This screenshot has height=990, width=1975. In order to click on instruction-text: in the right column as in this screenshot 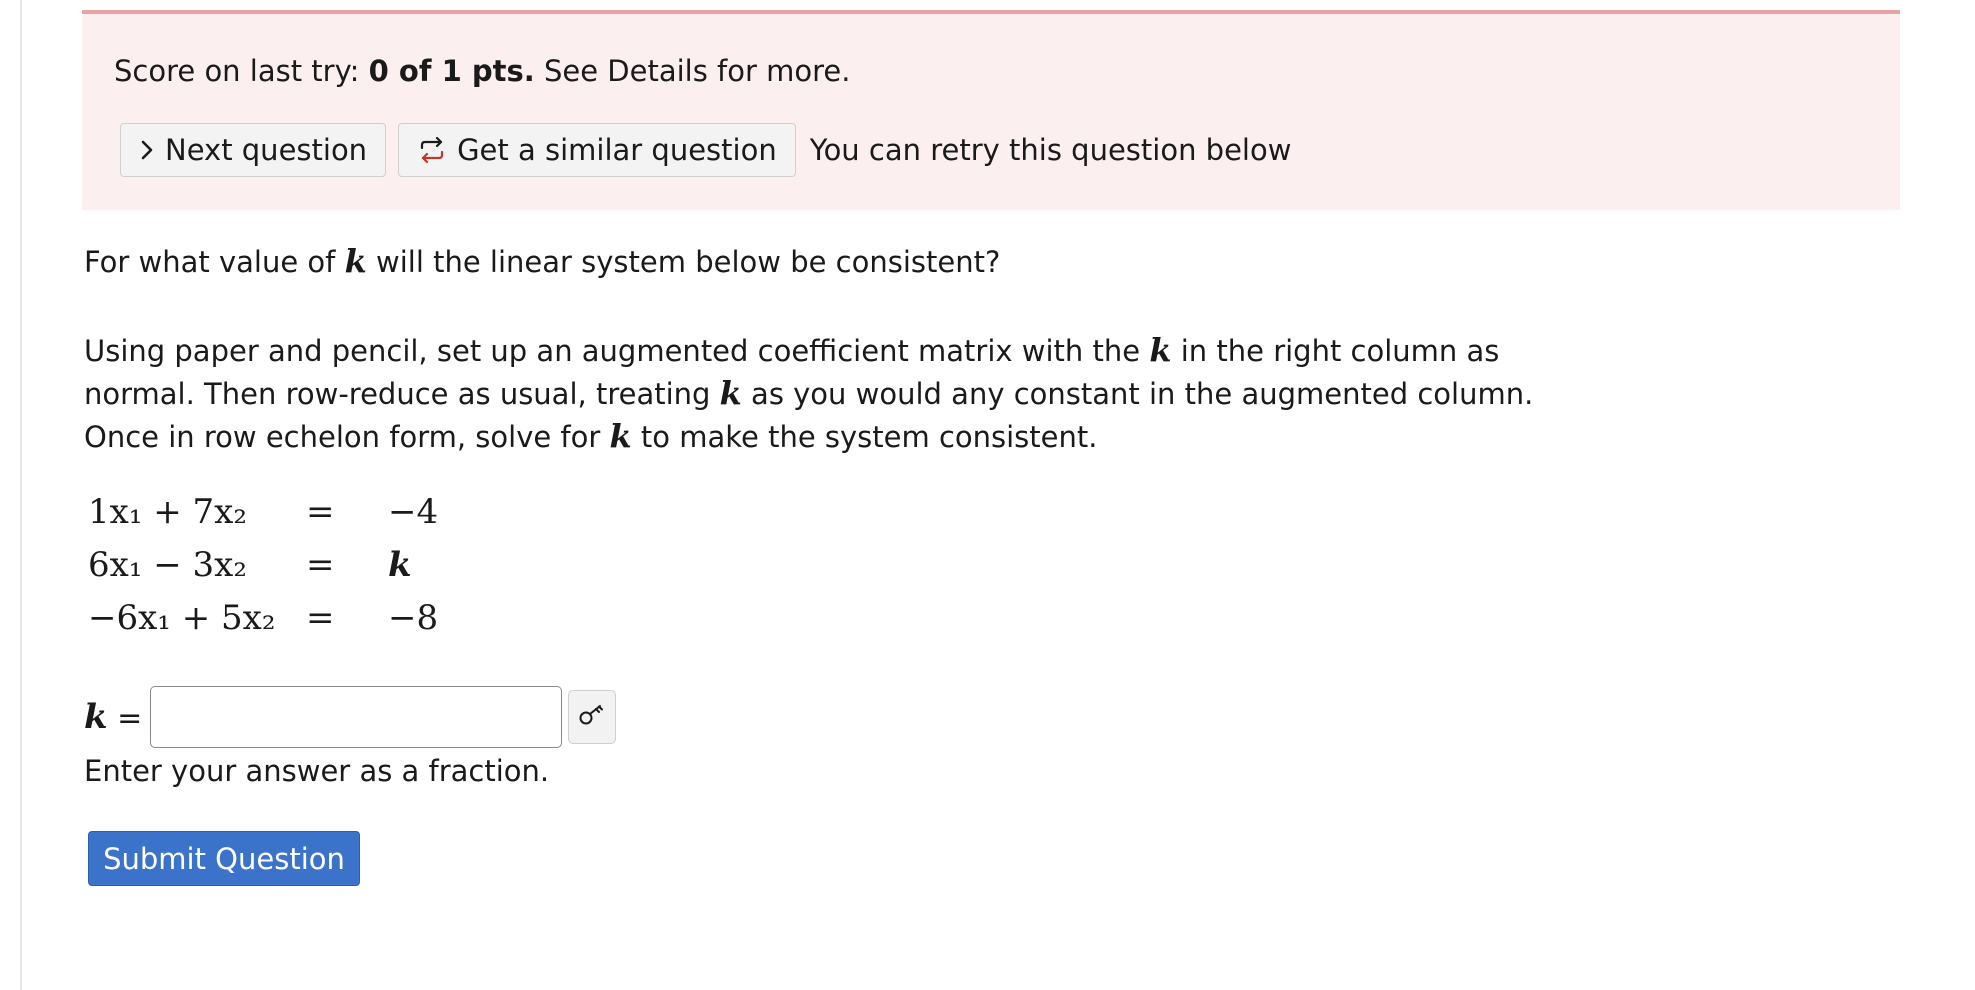, I will do `click(1335, 351)`.